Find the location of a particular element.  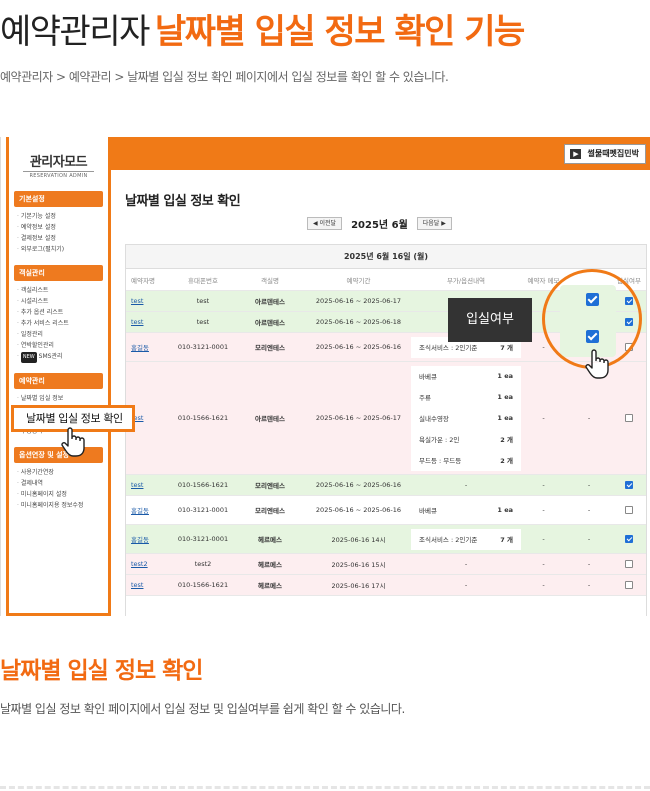

period-cell: 2025-06-16 ~ 2025-06-17 is located at coordinates (358, 418).